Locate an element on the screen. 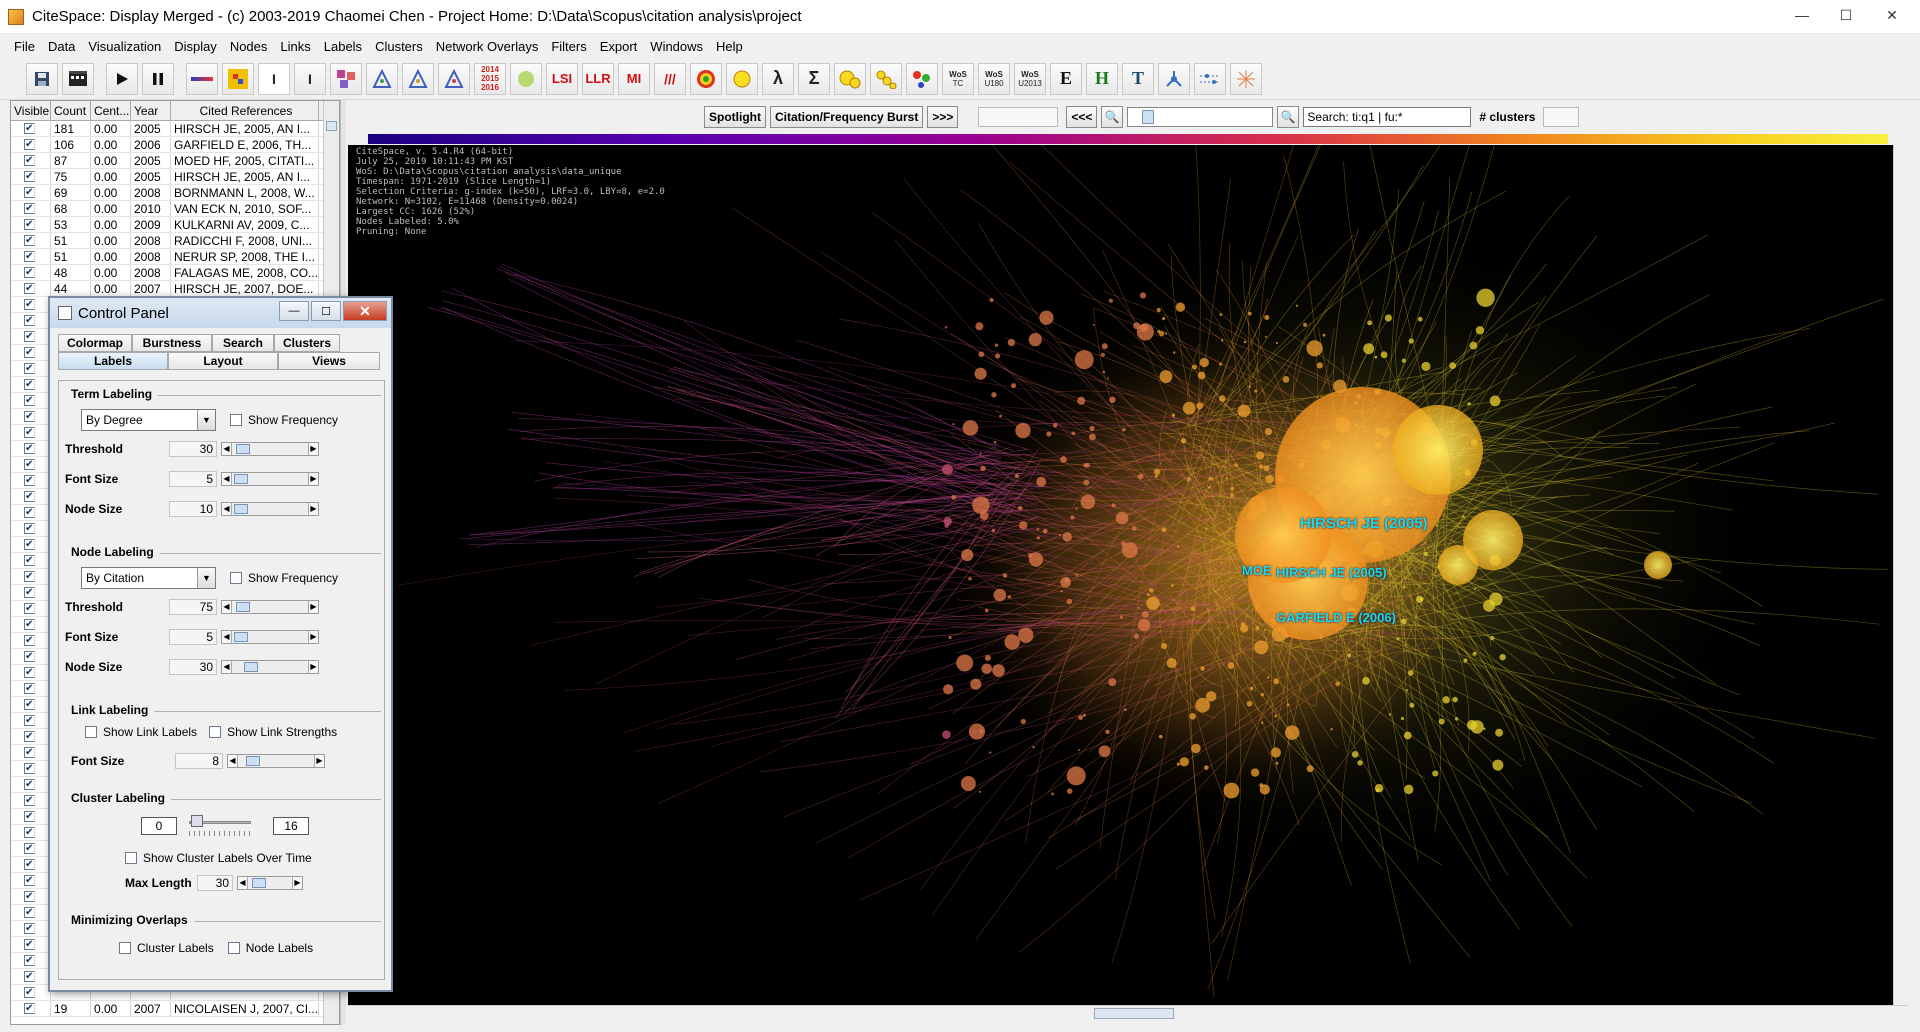 The width and height of the screenshot is (1920, 1032). term-threshold-slider: ◀ ▶ is located at coordinates (270, 449).